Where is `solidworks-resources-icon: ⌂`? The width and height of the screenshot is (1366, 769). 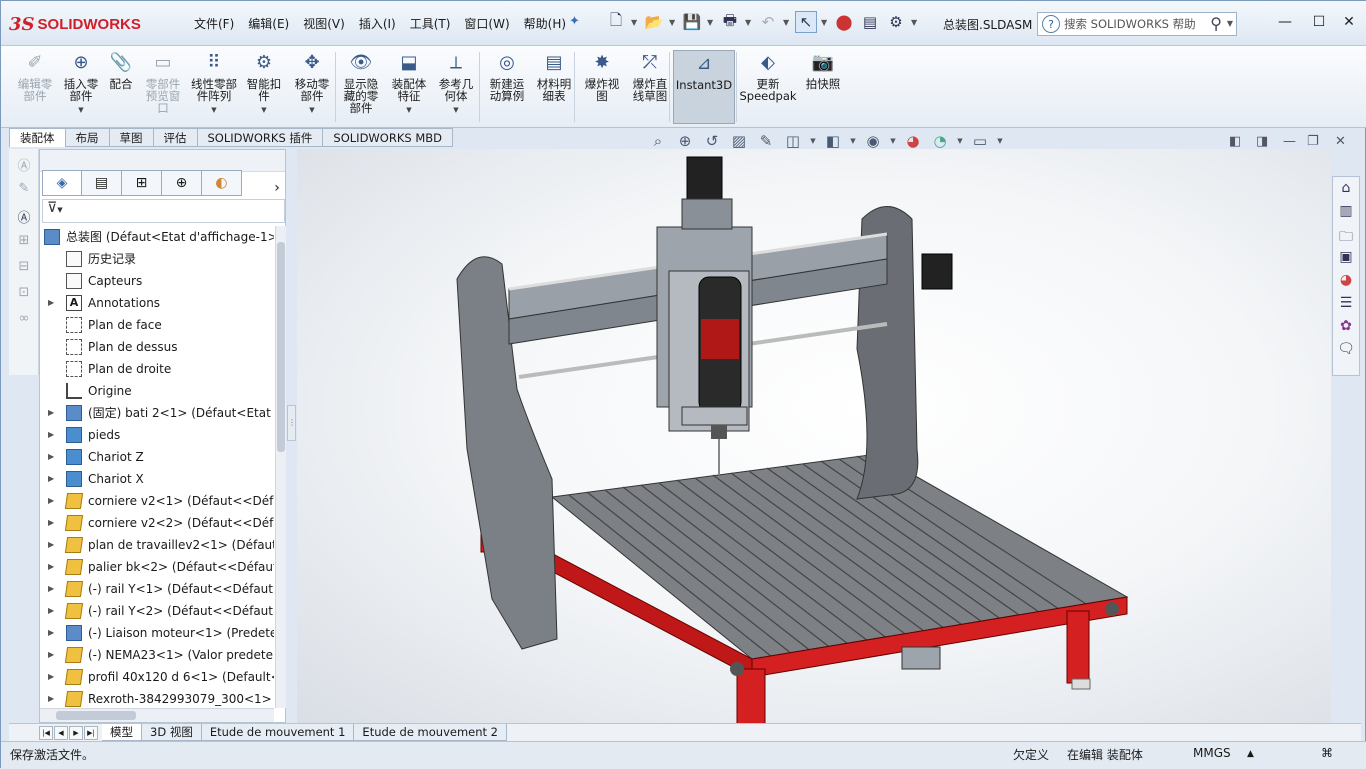 solidworks-resources-icon: ⌂ is located at coordinates (1346, 190).